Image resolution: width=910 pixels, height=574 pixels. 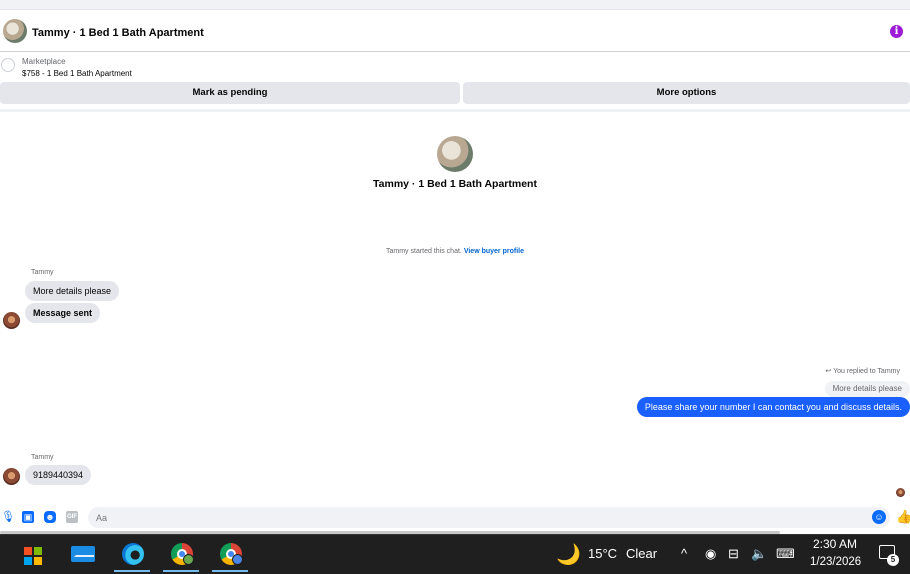 I want to click on top-strip, so click(x=455, y=5).